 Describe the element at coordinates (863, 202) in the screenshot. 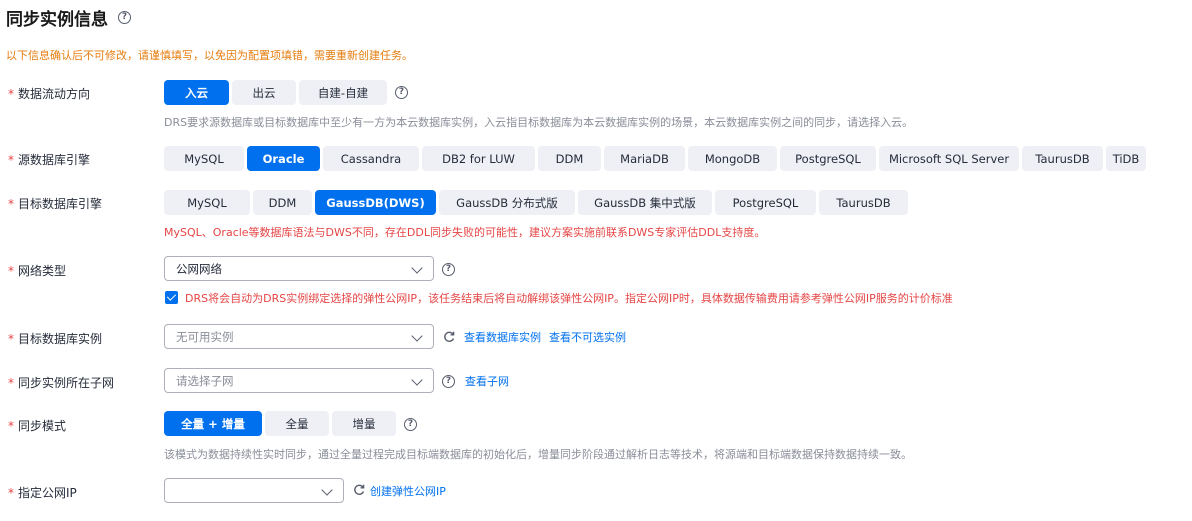

I see `target-engine-taurusdb: TaurusDB` at that location.